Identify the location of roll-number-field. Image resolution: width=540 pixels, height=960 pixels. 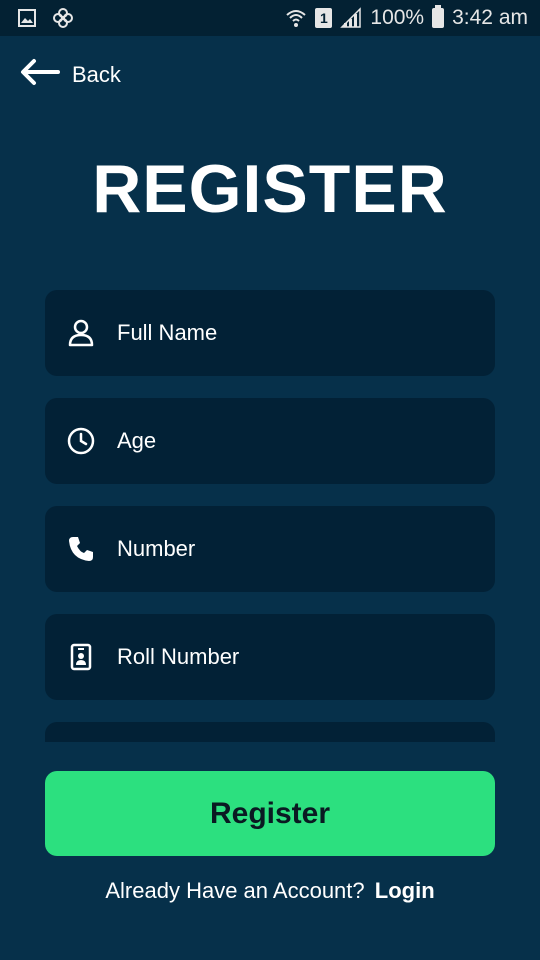
(270, 657).